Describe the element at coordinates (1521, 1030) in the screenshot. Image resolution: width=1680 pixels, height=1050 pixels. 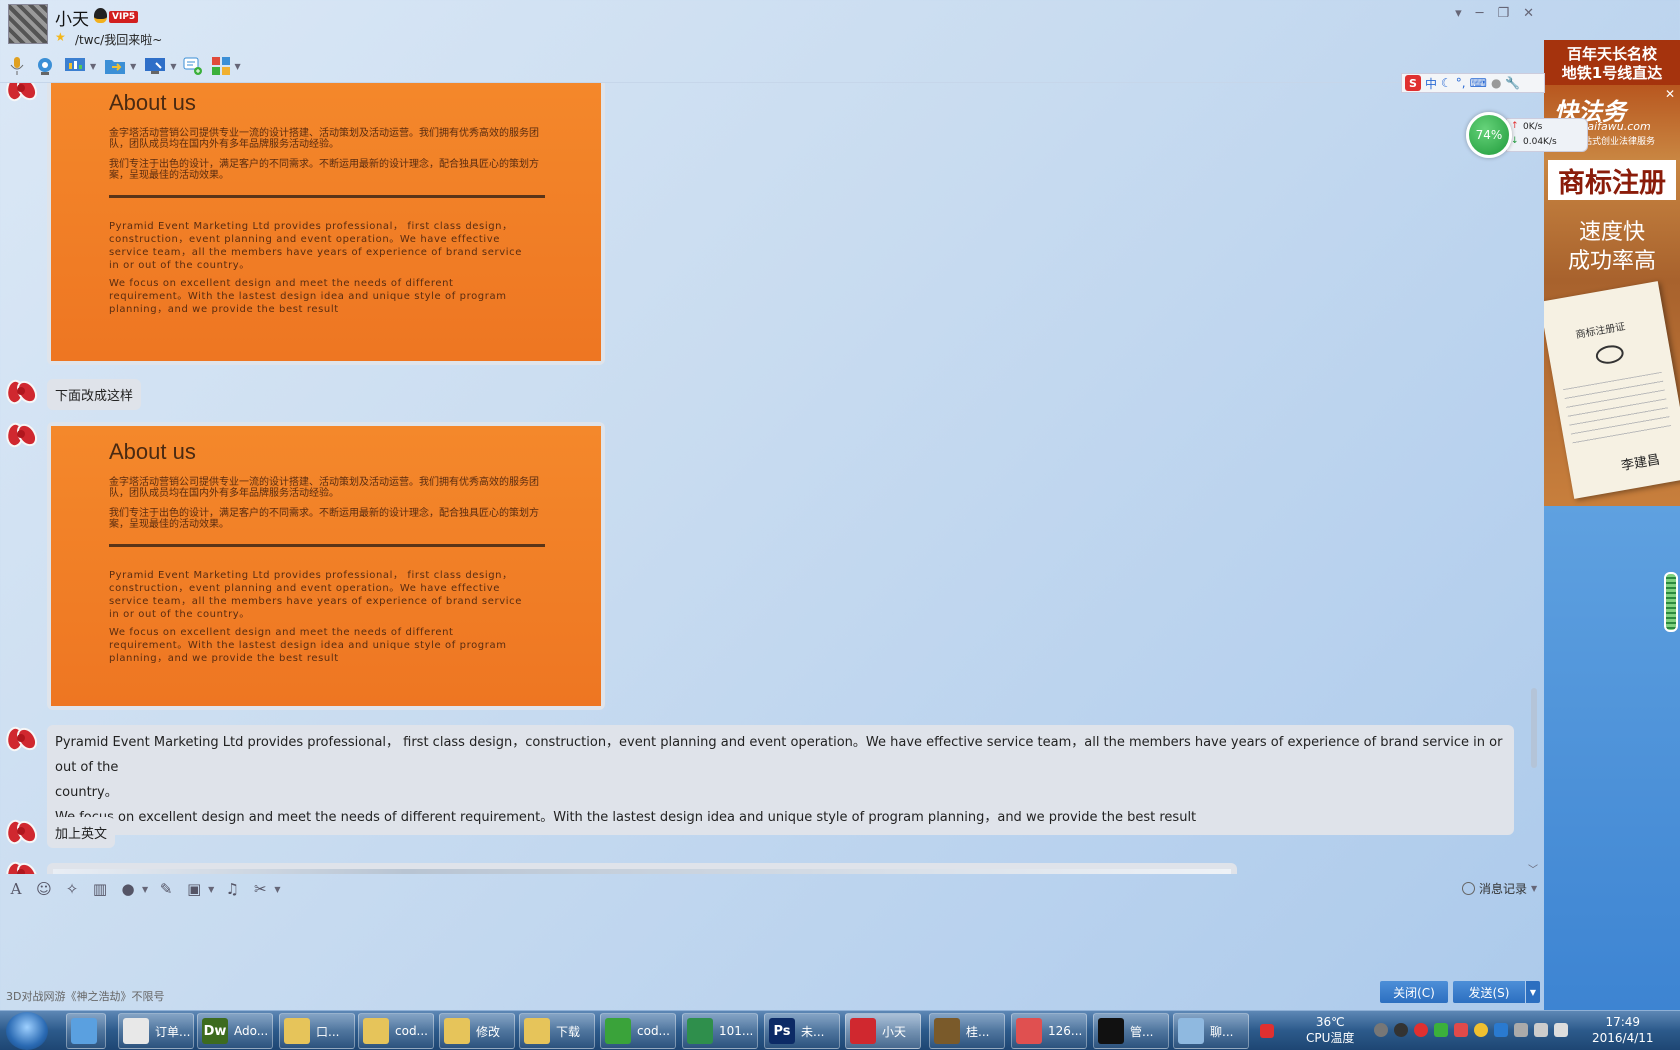
I see `flag-icon` at that location.